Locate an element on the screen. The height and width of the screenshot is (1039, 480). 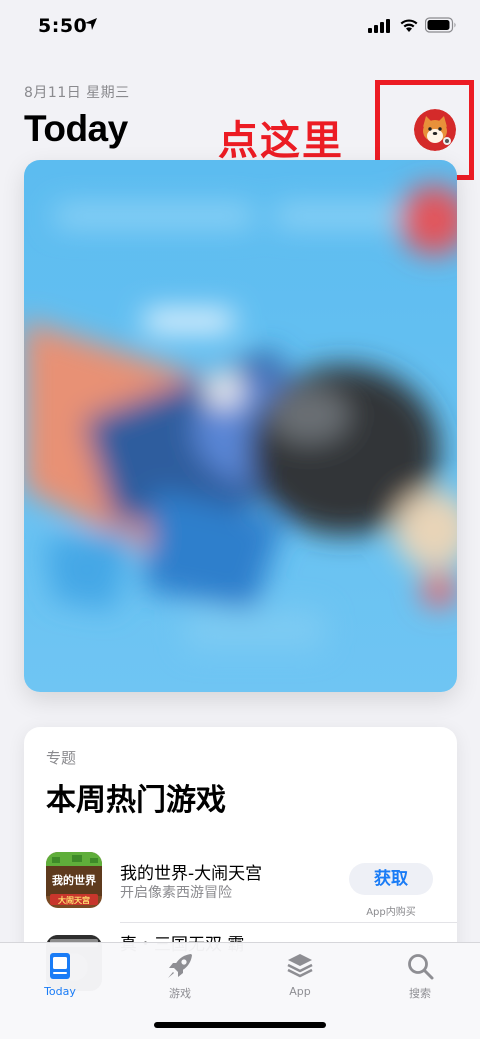
tab-search: 搜索 is located at coordinates (420, 976).